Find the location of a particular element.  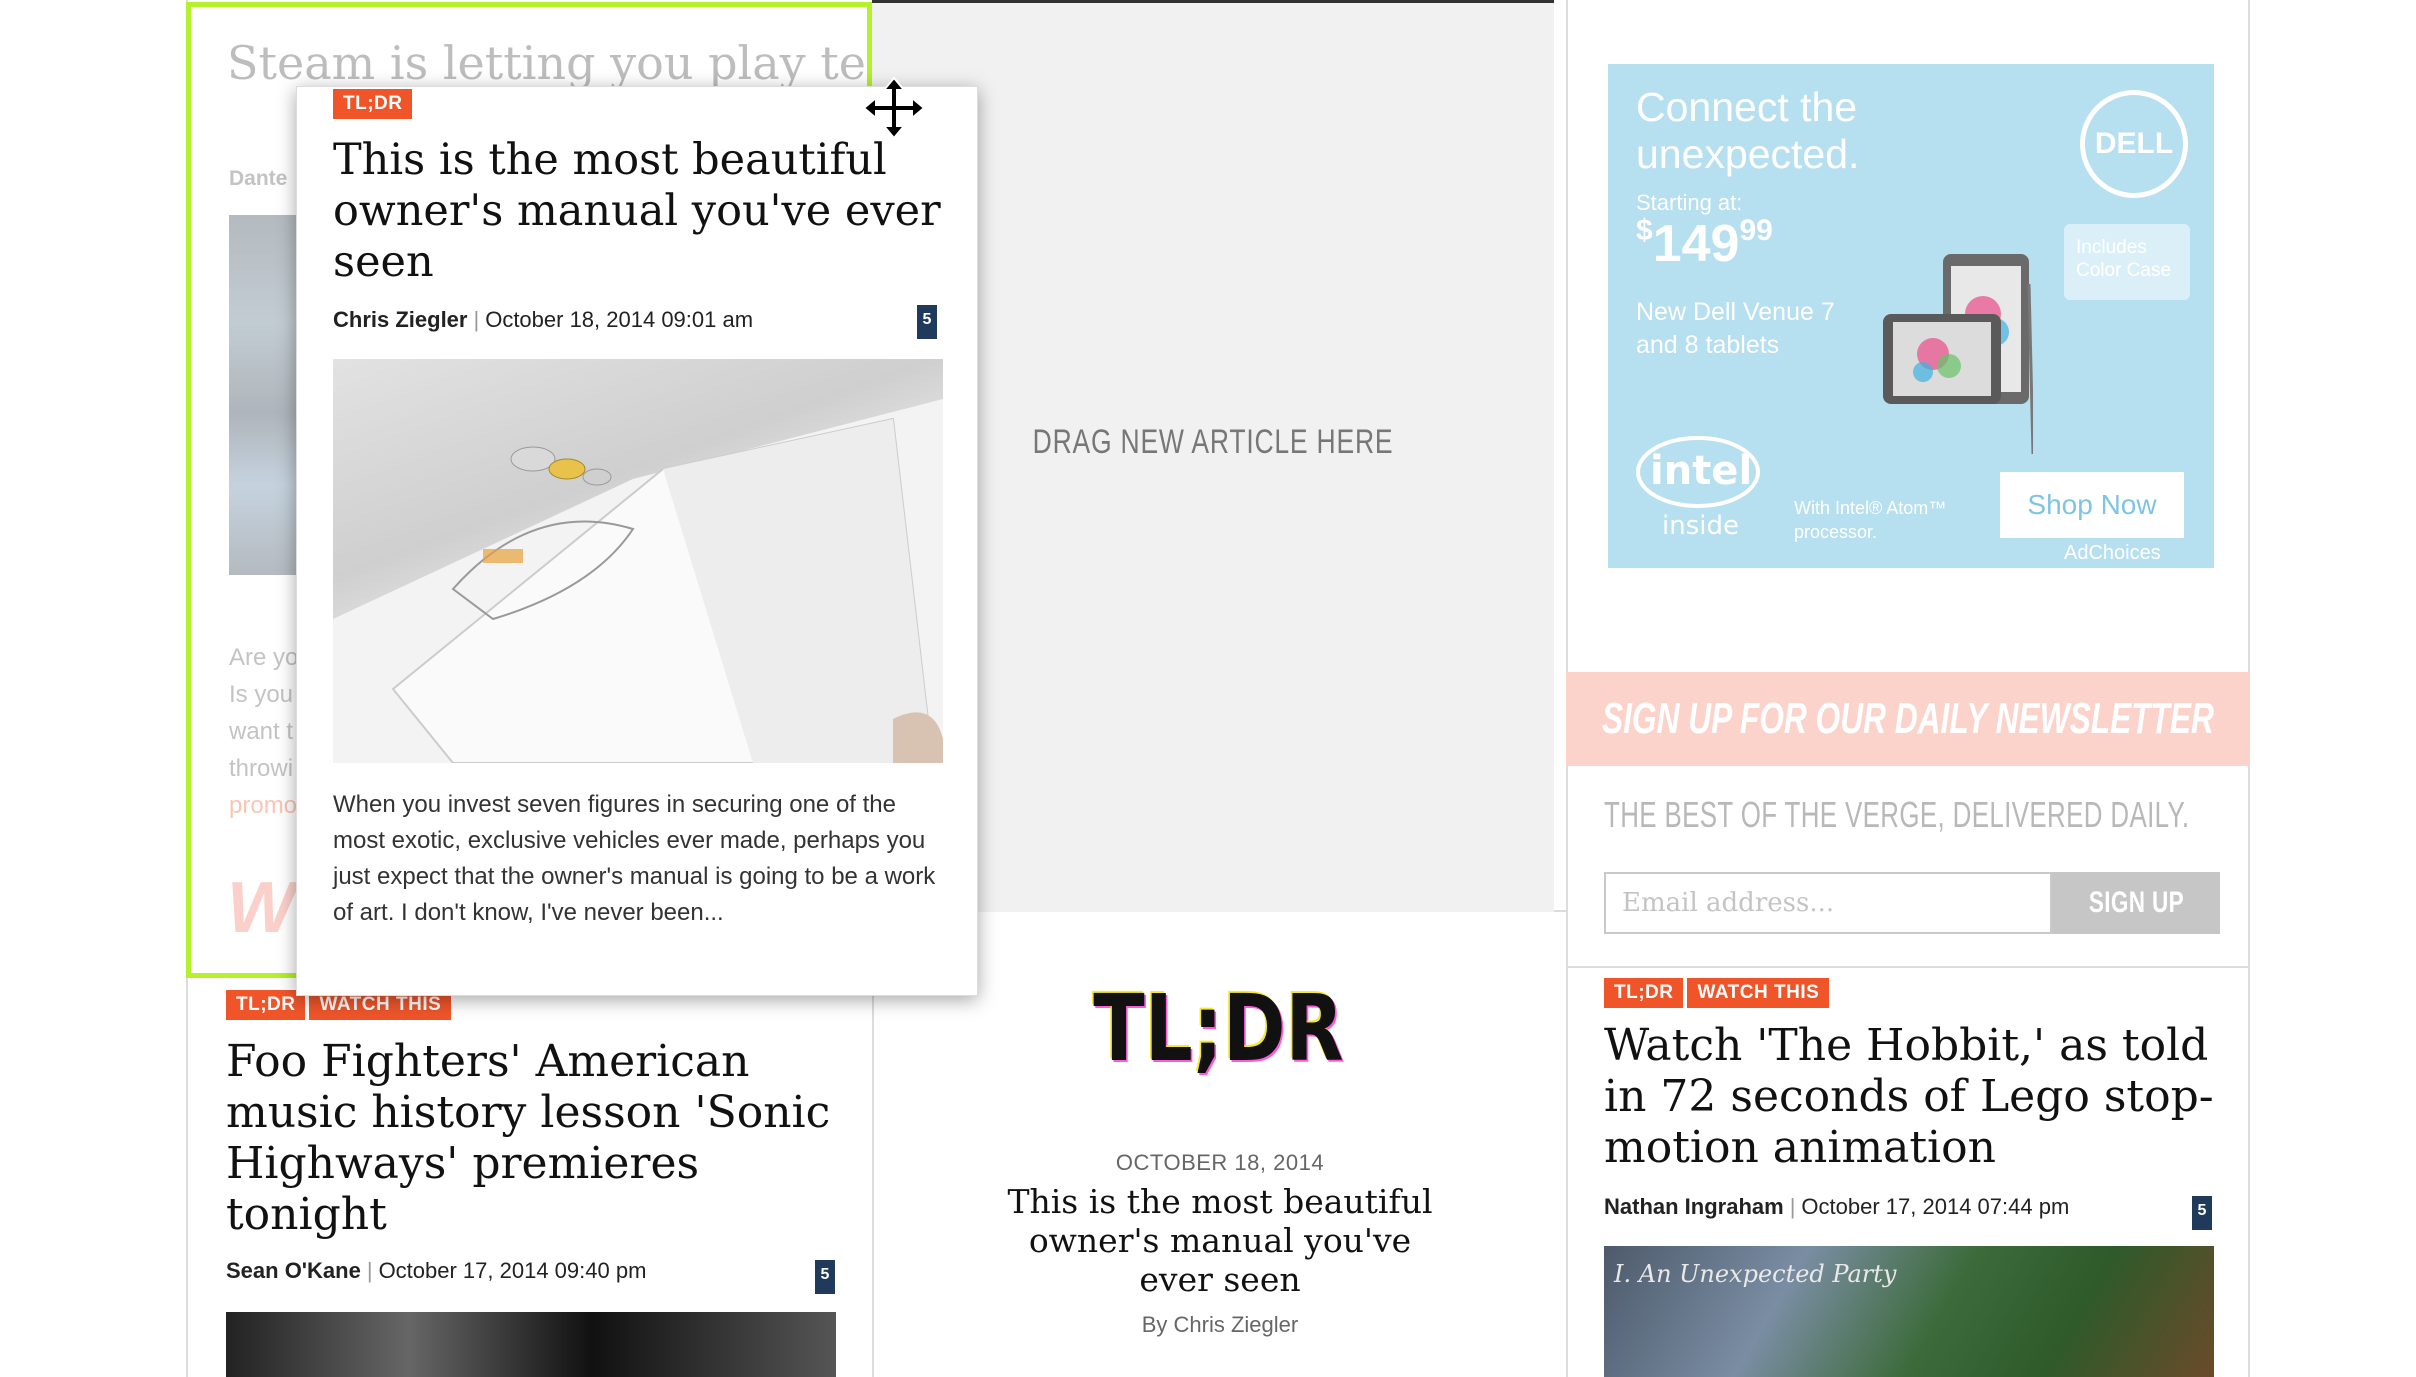

ad-product: New Dell Venue 7 and 8 tablets is located at coordinates (1735, 329).